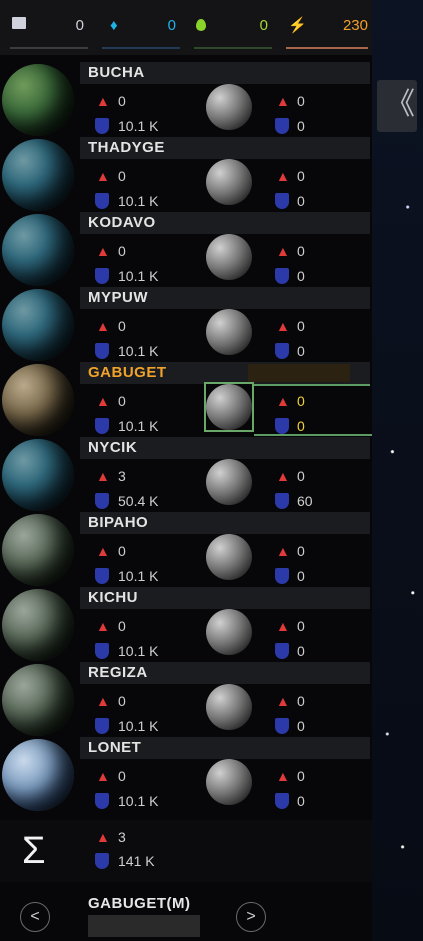 Image resolution: width=423 pixels, height=941 pixels. What do you see at coordinates (127, 372) in the screenshot?
I see `planet-name: GABUGET` at bounding box center [127, 372].